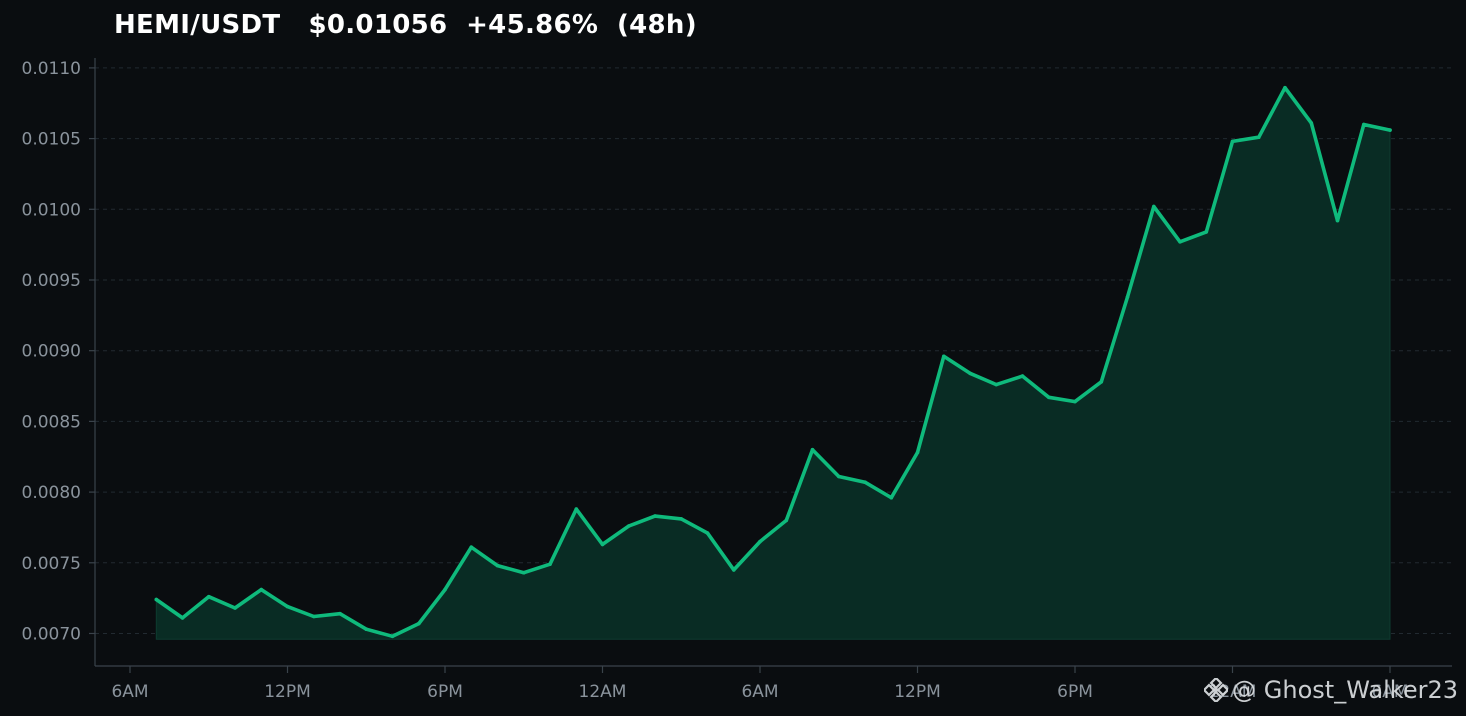  What do you see at coordinates (1216, 690) in the screenshot?
I see `binance-logo-icon` at bounding box center [1216, 690].